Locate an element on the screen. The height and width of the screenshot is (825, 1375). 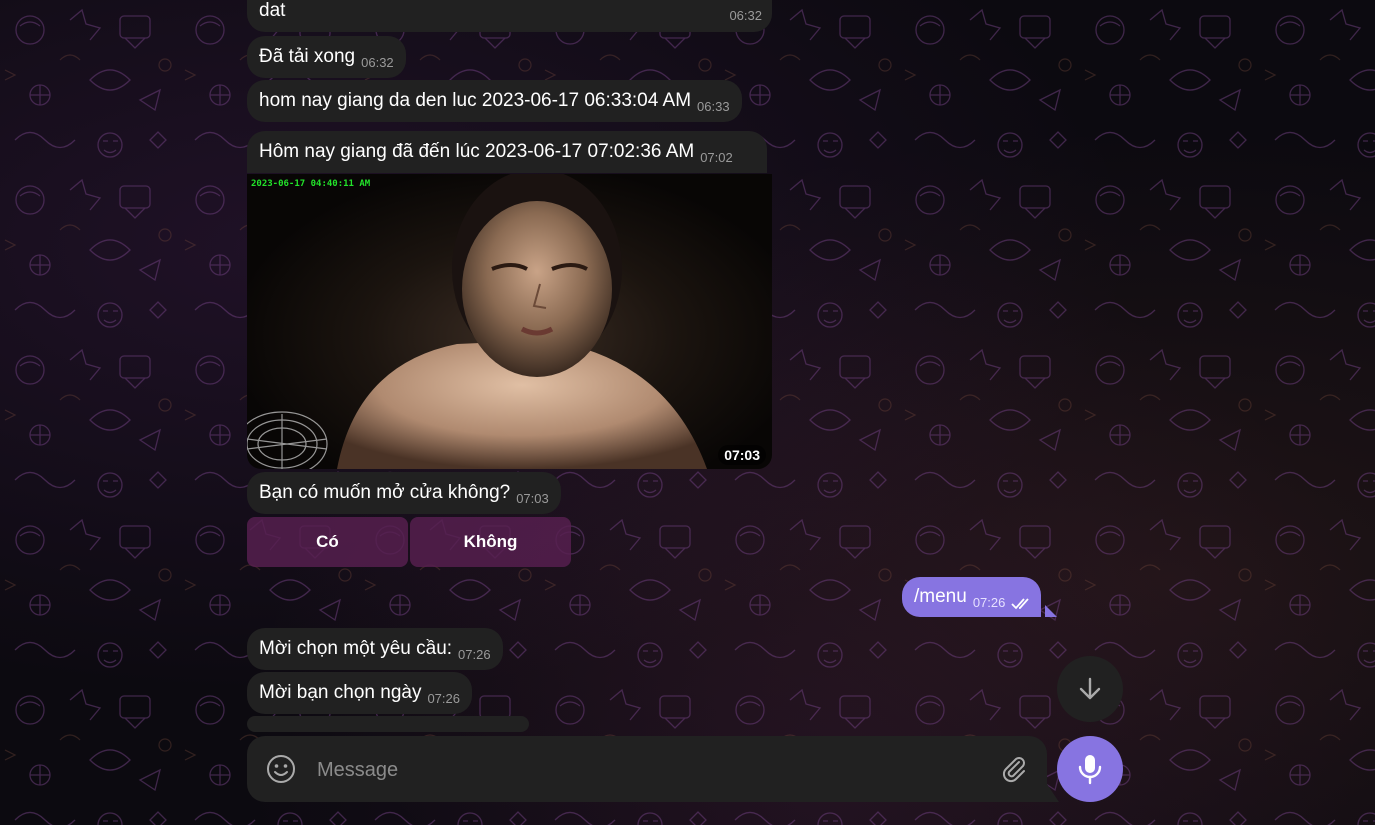
message-text: Mời chọn một yêu cầu: is located at coordinates (356, 648).